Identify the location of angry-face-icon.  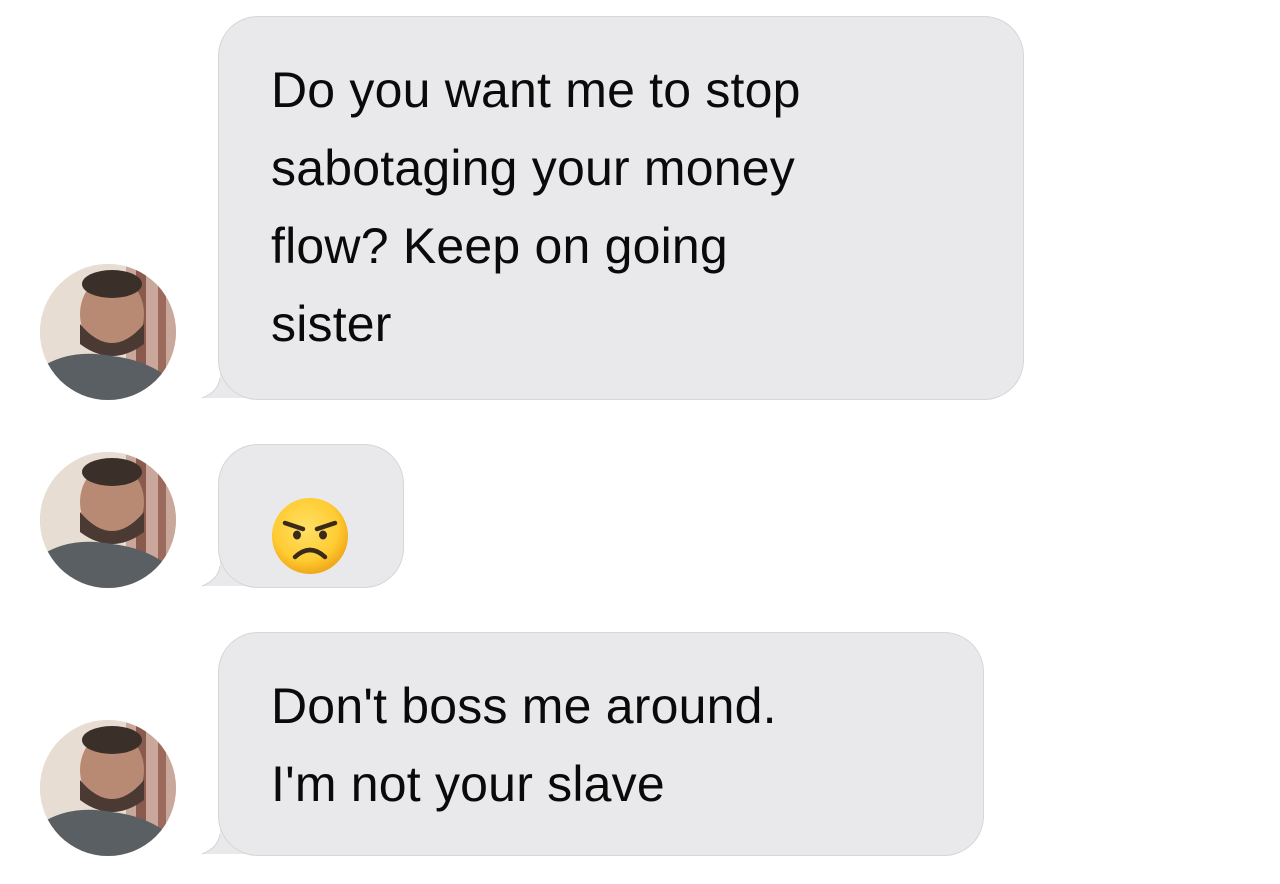
(310, 536).